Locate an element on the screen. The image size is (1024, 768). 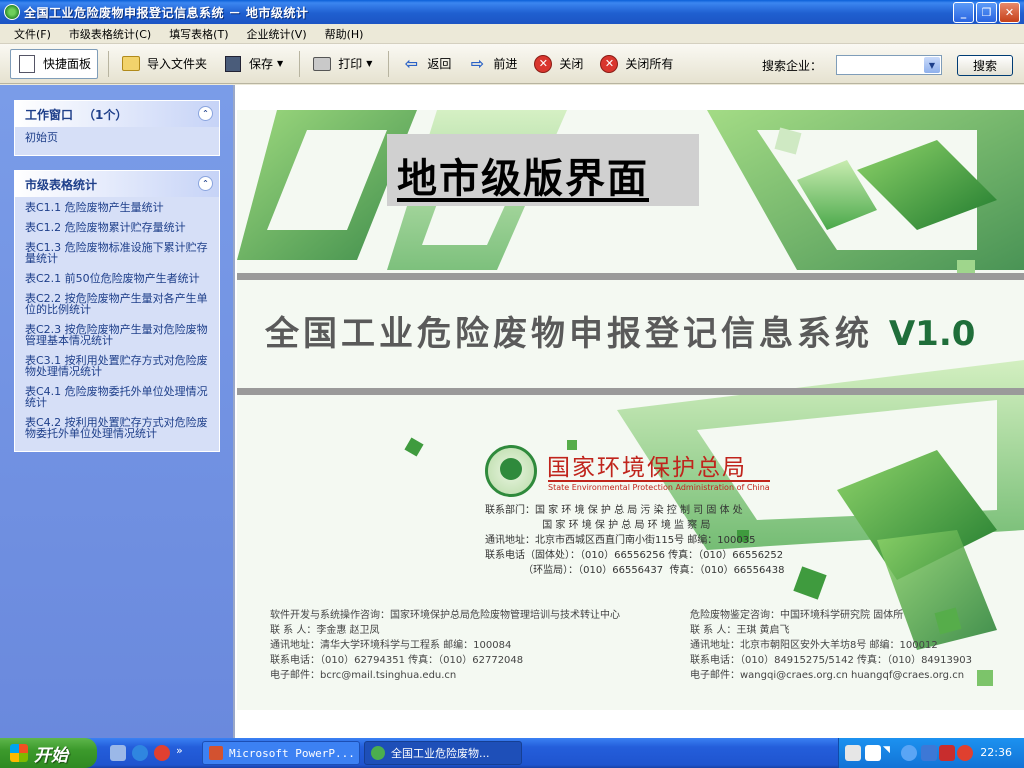
forward-label: 前进 is located at coordinates (505, 64).